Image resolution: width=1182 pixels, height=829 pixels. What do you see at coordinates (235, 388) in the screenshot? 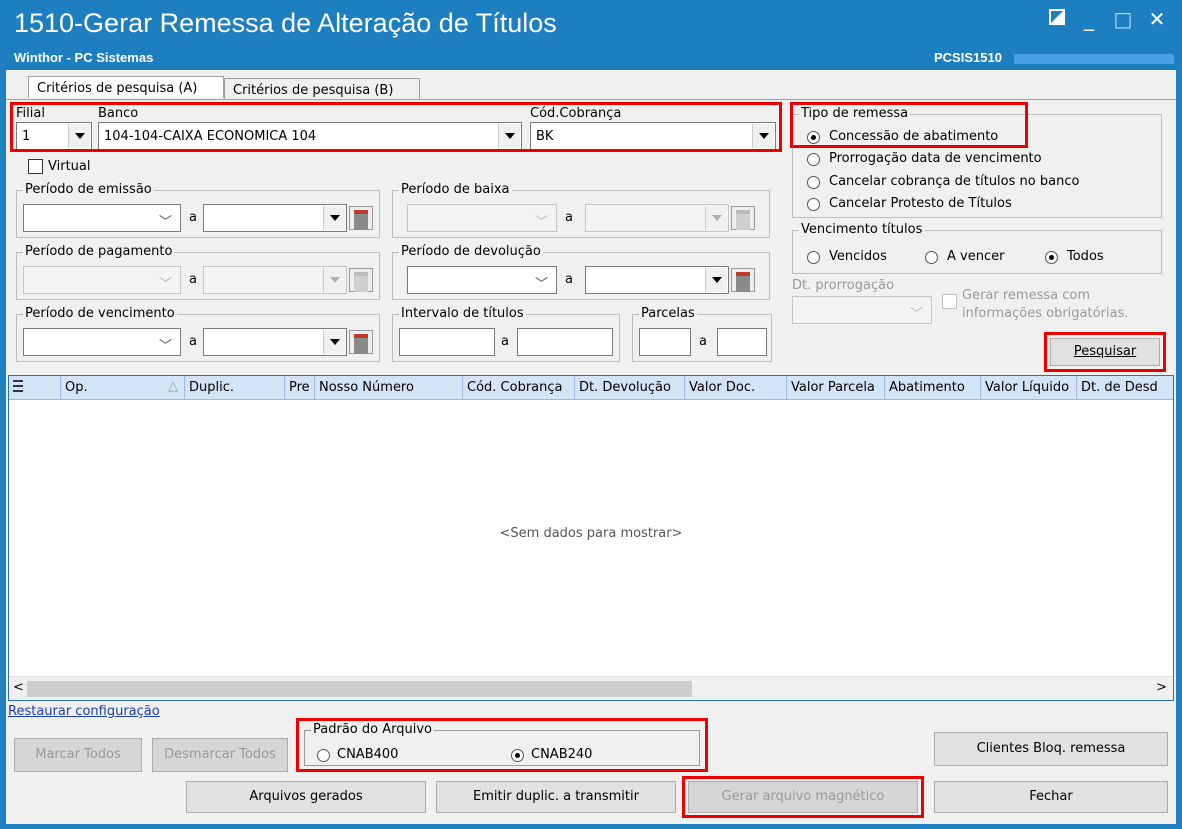
I see `col-duplic: Duplic.` at bounding box center [235, 388].